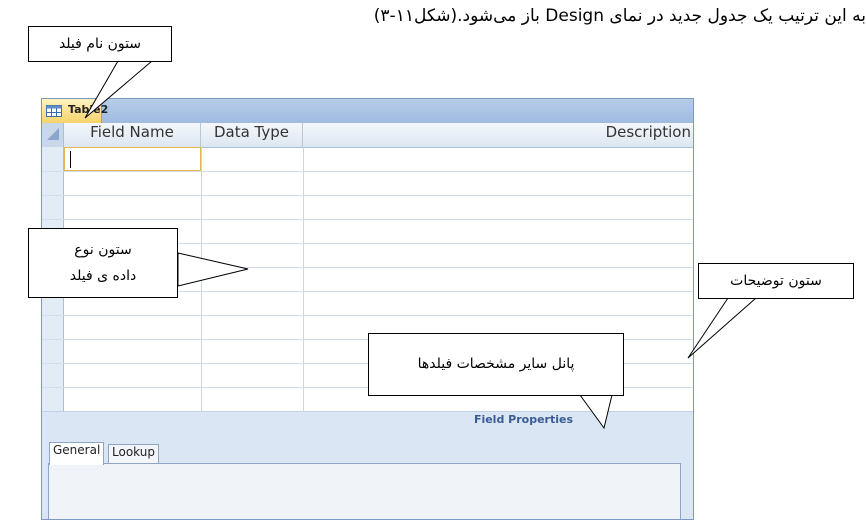 The image size is (866, 520). What do you see at coordinates (103, 250) in the screenshot?
I see `callout-data-type-line1: ستون نوع` at bounding box center [103, 250].